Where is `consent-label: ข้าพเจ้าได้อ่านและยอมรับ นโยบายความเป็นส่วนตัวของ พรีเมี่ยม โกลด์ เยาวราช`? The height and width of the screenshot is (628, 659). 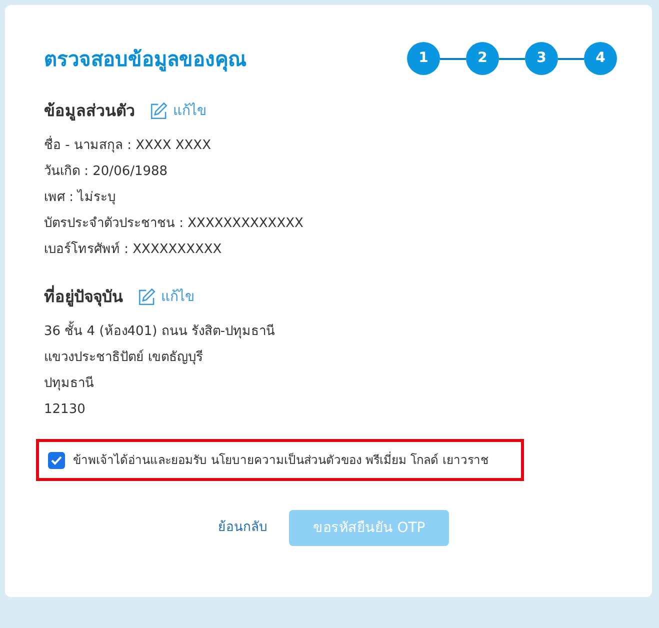 consent-label: ข้าพเจ้าได้อ่านและยอมรับ นโยบายความเป็นส่วนตัวของ พรีเมี่ยม โกลด์ เยาวราช is located at coordinates (280, 460).